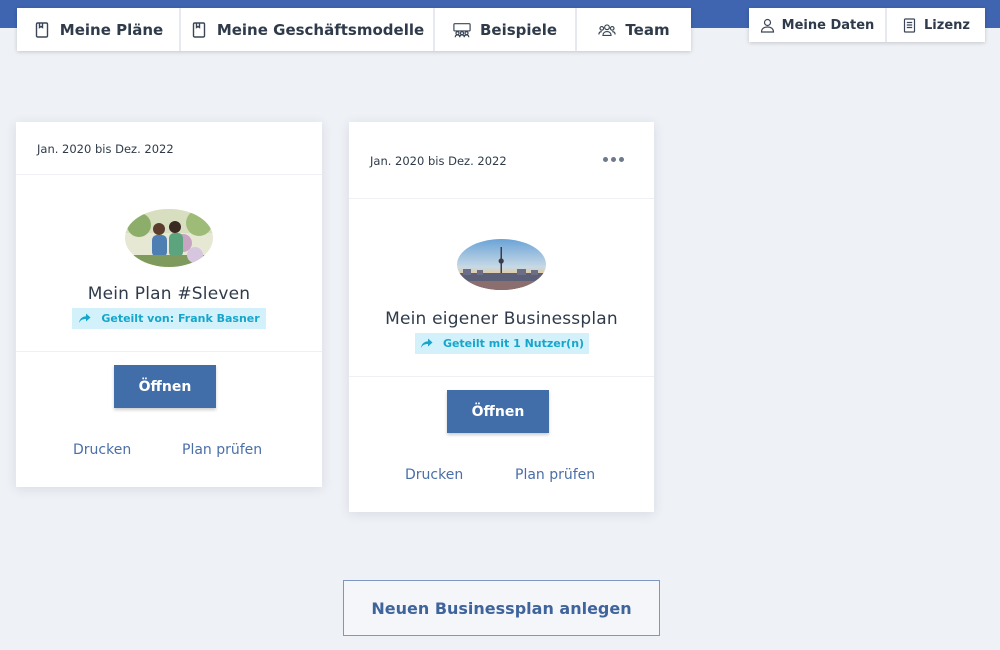 Image resolution: width=1000 pixels, height=650 pixels. Describe the element at coordinates (111, 29) in the screenshot. I see `nav-label: Meine Pläne` at that location.